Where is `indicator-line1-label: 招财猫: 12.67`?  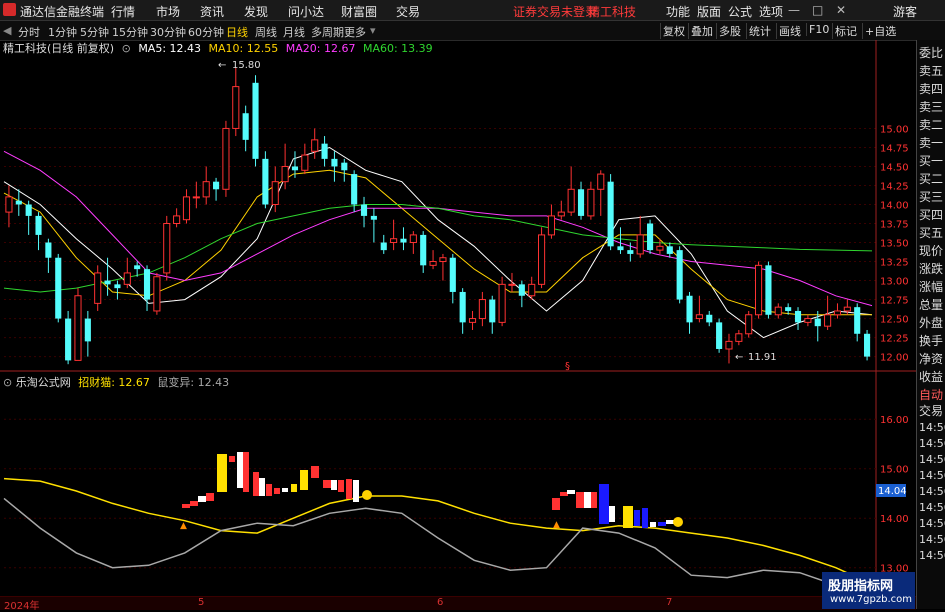 indicator-line1-label: 招财猫: 12.67 is located at coordinates (114, 382).